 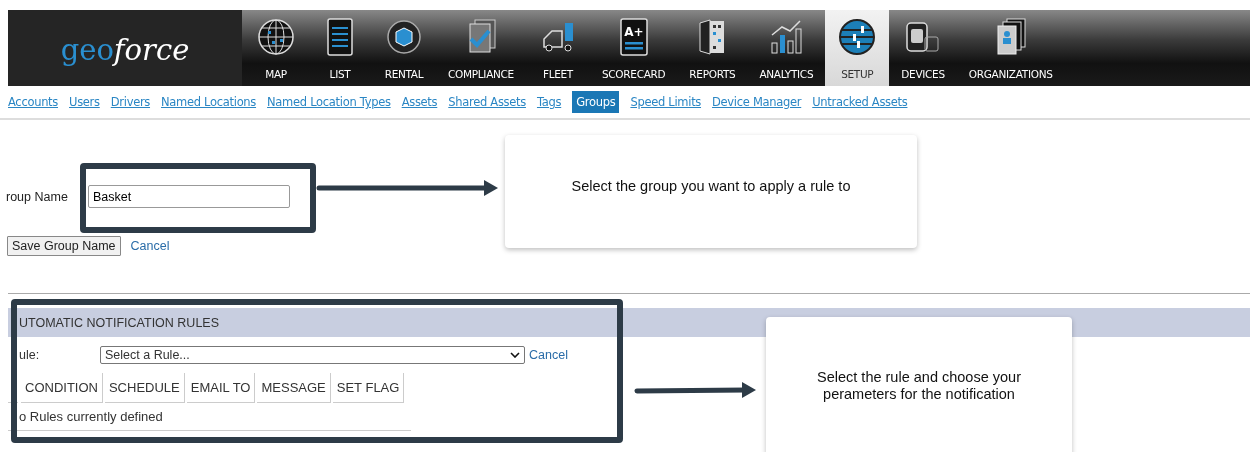 What do you see at coordinates (557, 48) in the screenshot?
I see `nav-tab: FLEET` at bounding box center [557, 48].